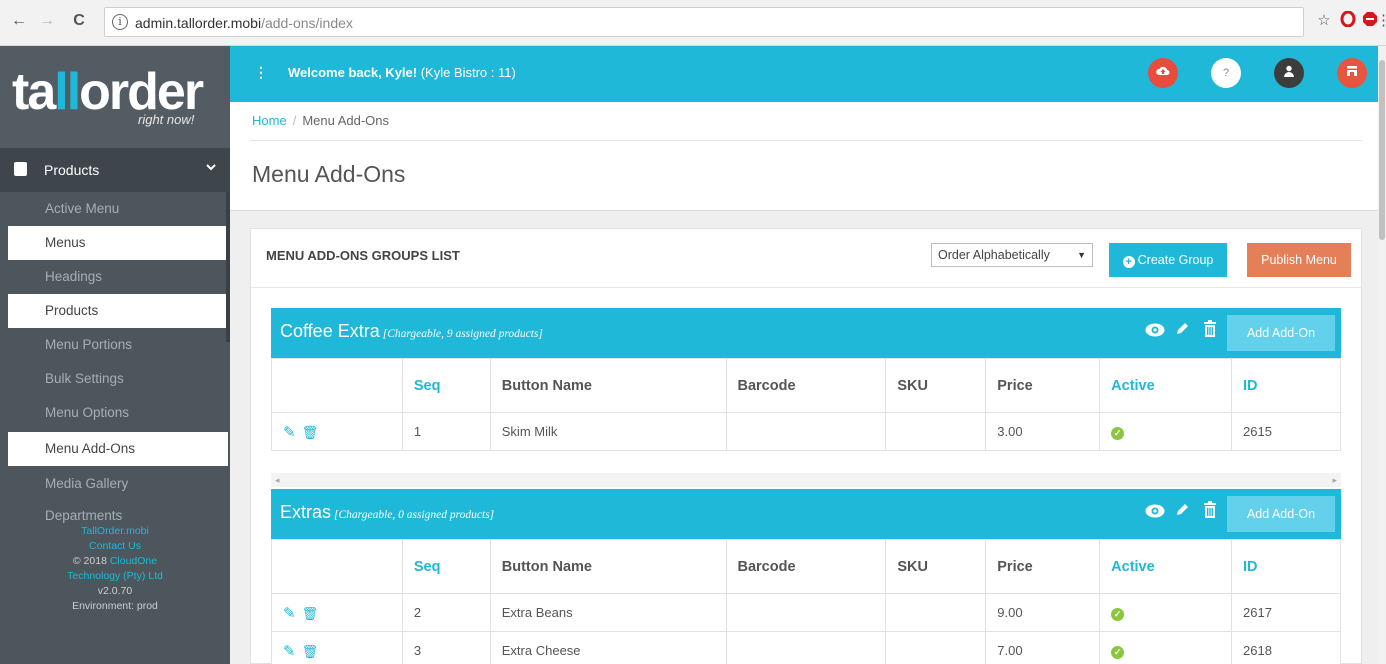 Image resolution: width=1386 pixels, height=664 pixels. I want to click on horizontal-scrollbar: ◂ ▸, so click(806, 480).